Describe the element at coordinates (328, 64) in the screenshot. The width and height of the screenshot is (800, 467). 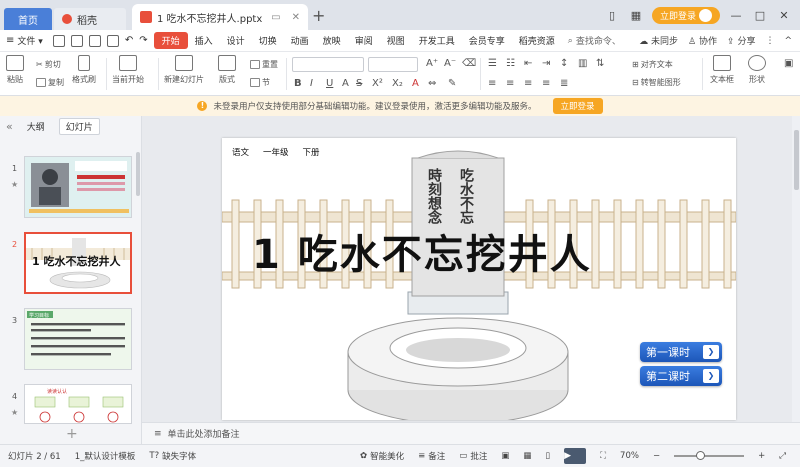
I see `font-name-select` at that location.